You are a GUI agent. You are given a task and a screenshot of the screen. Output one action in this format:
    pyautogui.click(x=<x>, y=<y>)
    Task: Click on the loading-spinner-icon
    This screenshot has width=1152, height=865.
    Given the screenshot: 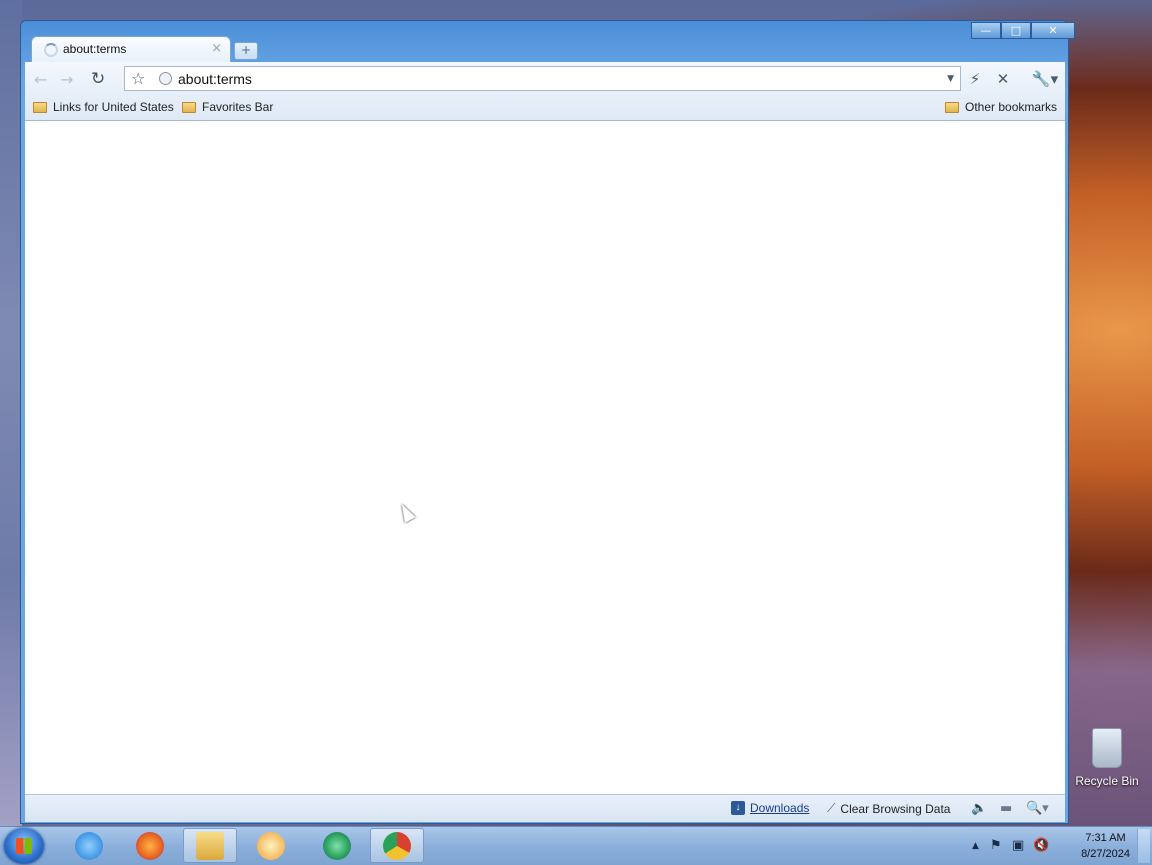 What is the action you would take?
    pyautogui.click(x=51, y=50)
    